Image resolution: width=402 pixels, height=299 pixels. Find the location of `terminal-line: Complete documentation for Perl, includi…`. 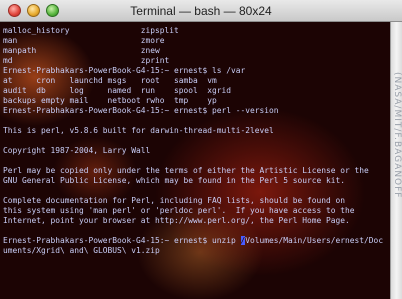

terminal-line: Complete documentation for Perl, includi… is located at coordinates (174, 200).